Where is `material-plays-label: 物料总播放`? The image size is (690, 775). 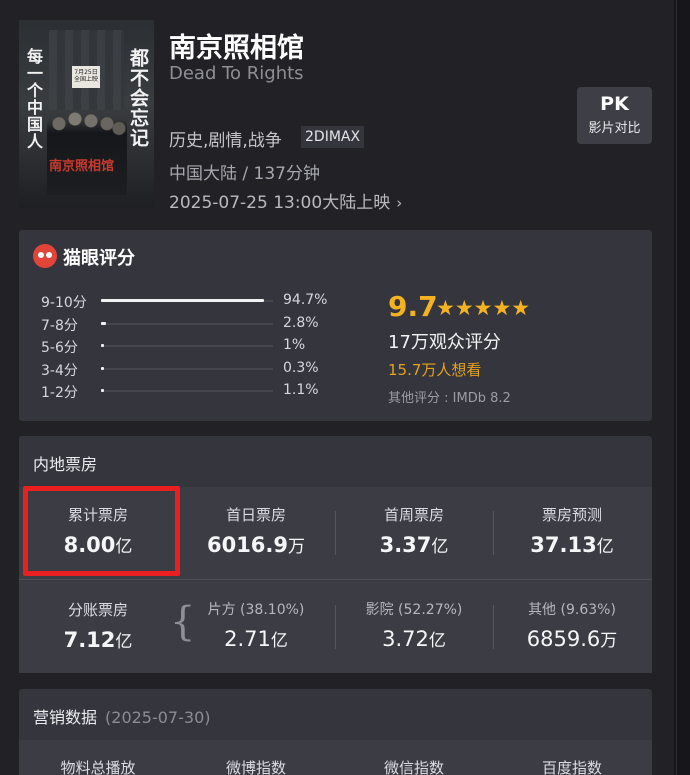 material-plays-label: 物料总播放 is located at coordinates (98, 767).